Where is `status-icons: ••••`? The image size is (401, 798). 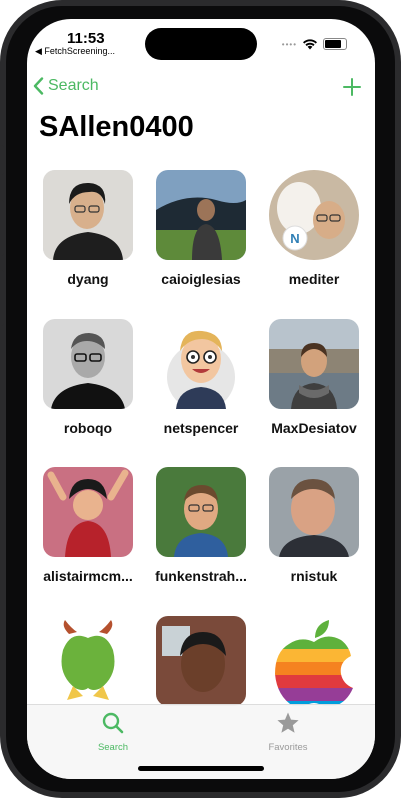 status-icons: •••• is located at coordinates (314, 44).